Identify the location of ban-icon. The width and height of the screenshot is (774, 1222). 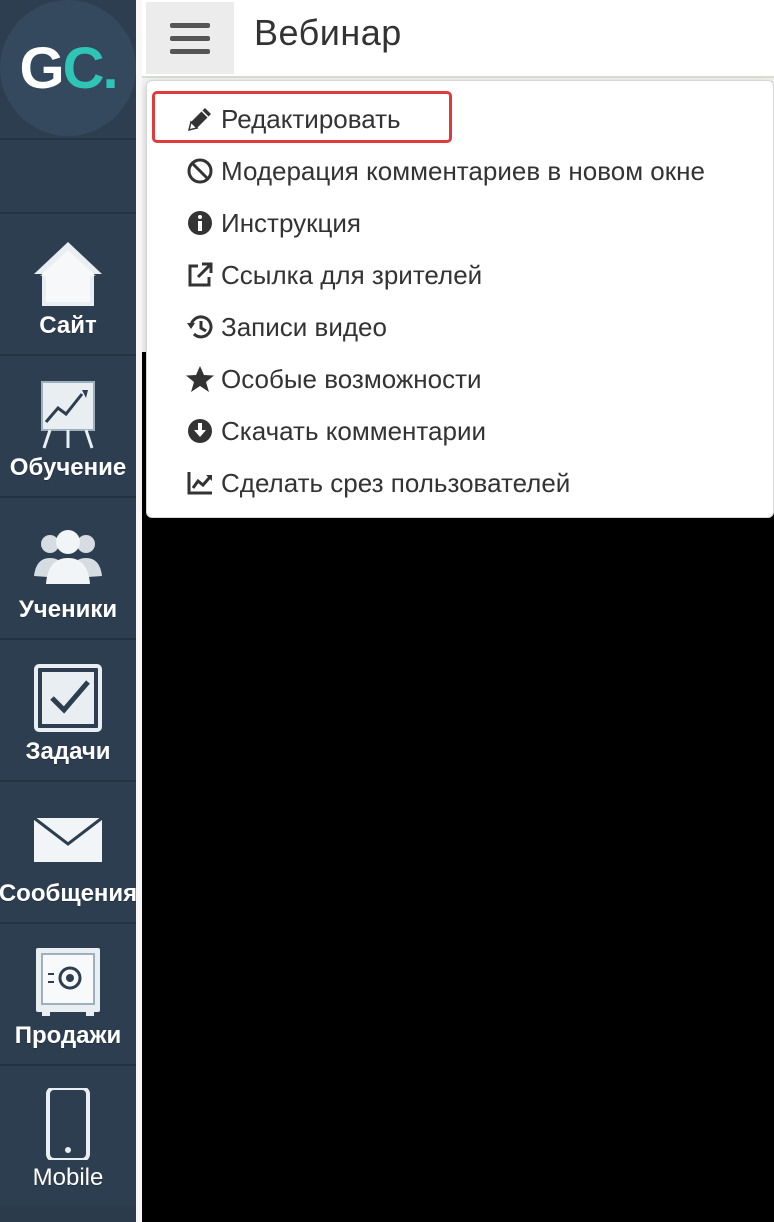
(200, 171).